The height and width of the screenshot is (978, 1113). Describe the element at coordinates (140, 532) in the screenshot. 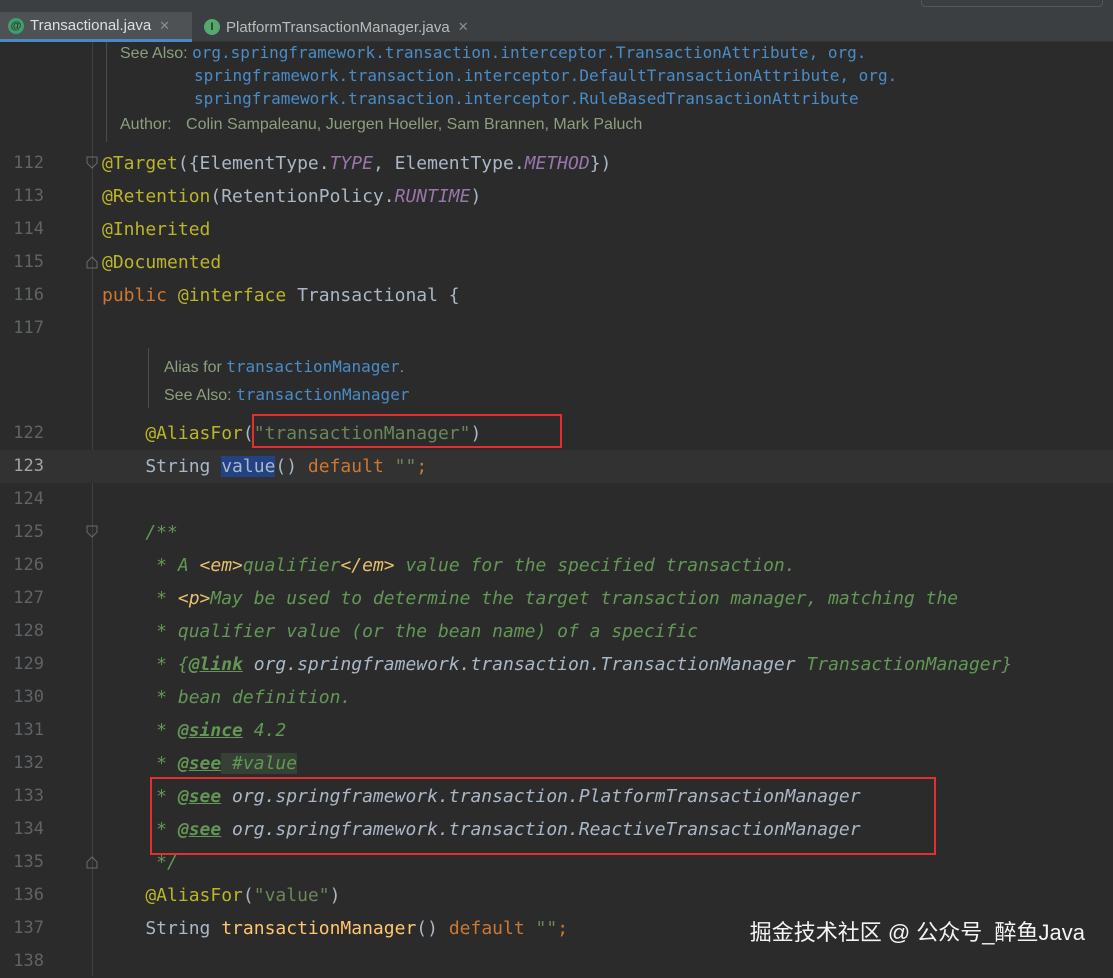

I see `code-text: /**` at that location.